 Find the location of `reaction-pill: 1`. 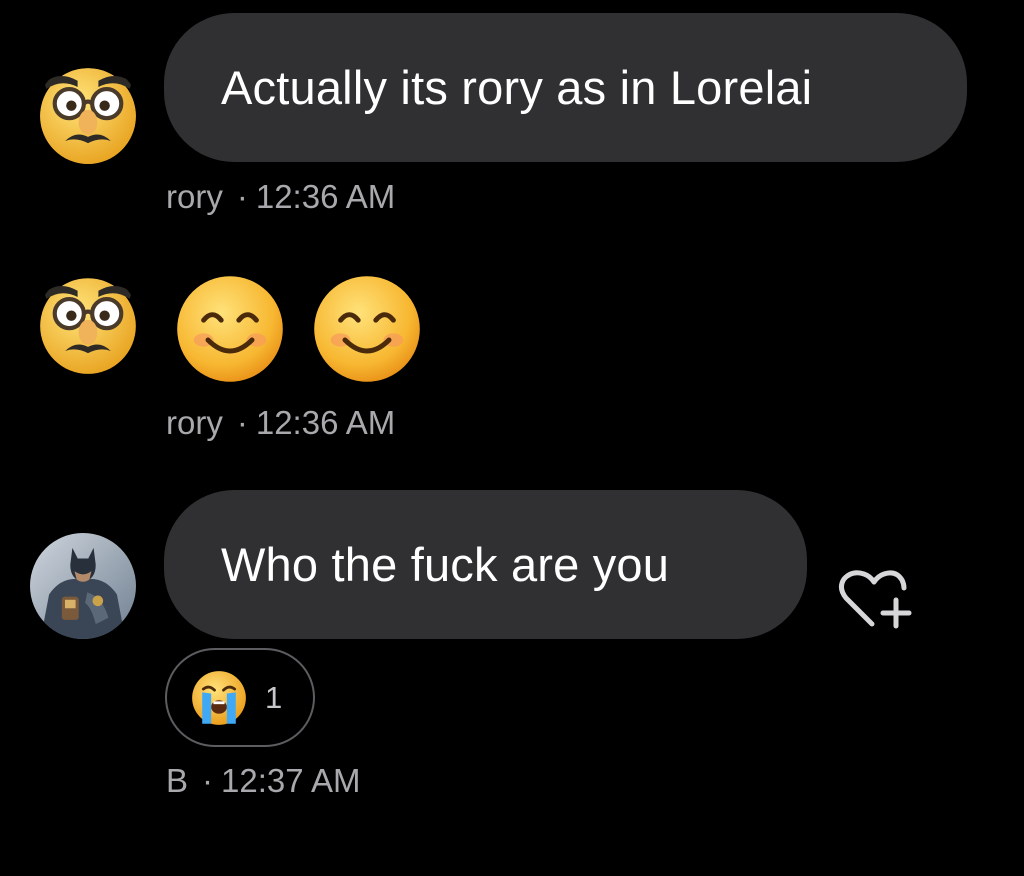

reaction-pill: 1 is located at coordinates (240, 697).